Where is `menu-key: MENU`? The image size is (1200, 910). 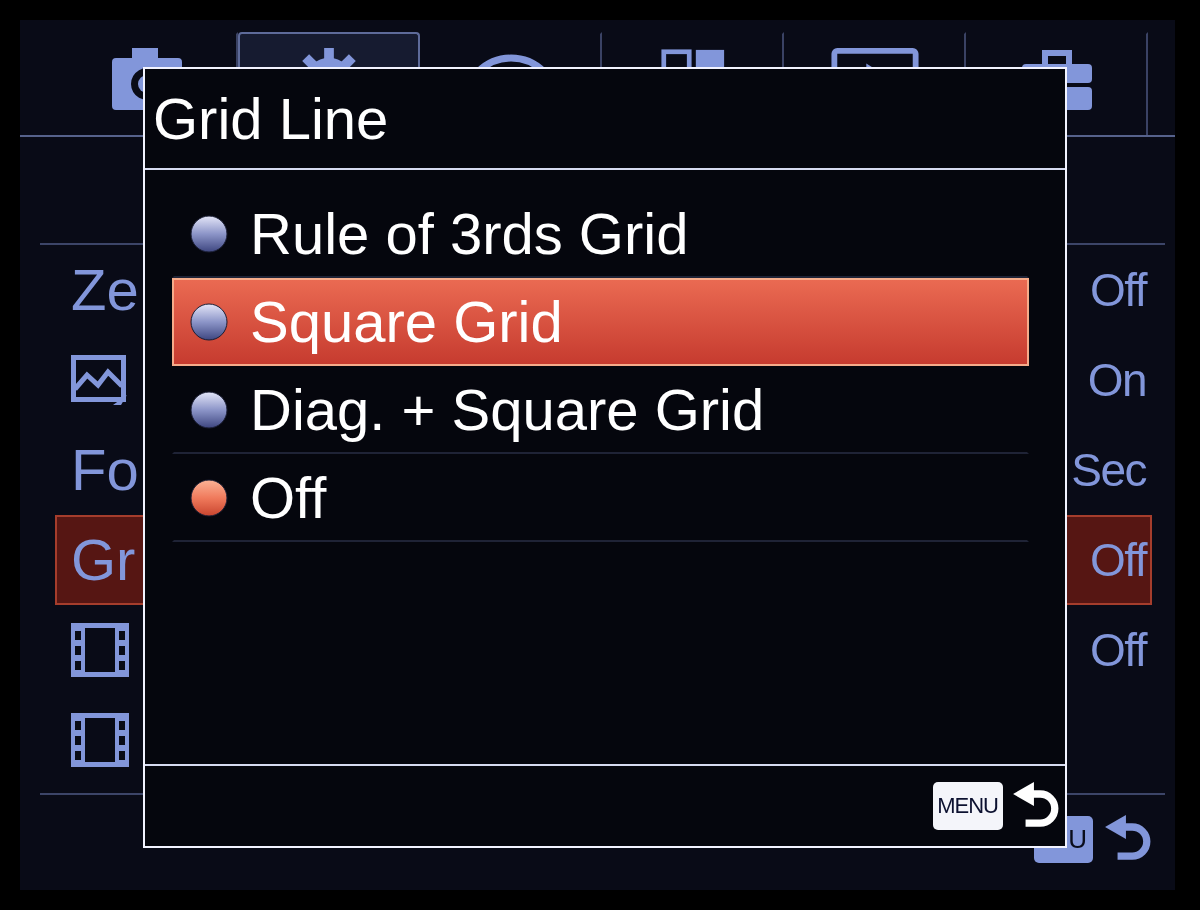
menu-key: MENU is located at coordinates (968, 806).